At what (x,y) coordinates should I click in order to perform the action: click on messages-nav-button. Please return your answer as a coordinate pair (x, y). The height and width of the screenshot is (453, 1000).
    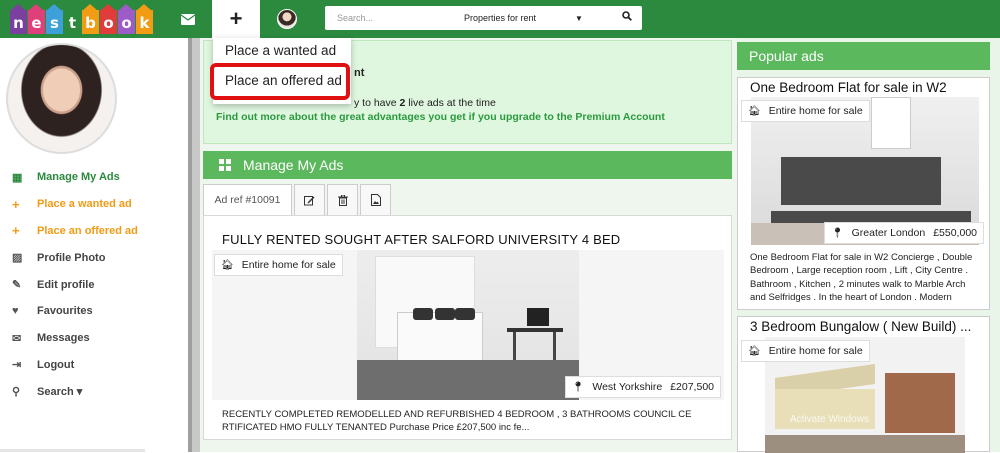
    Looking at the image, I should click on (188, 19).